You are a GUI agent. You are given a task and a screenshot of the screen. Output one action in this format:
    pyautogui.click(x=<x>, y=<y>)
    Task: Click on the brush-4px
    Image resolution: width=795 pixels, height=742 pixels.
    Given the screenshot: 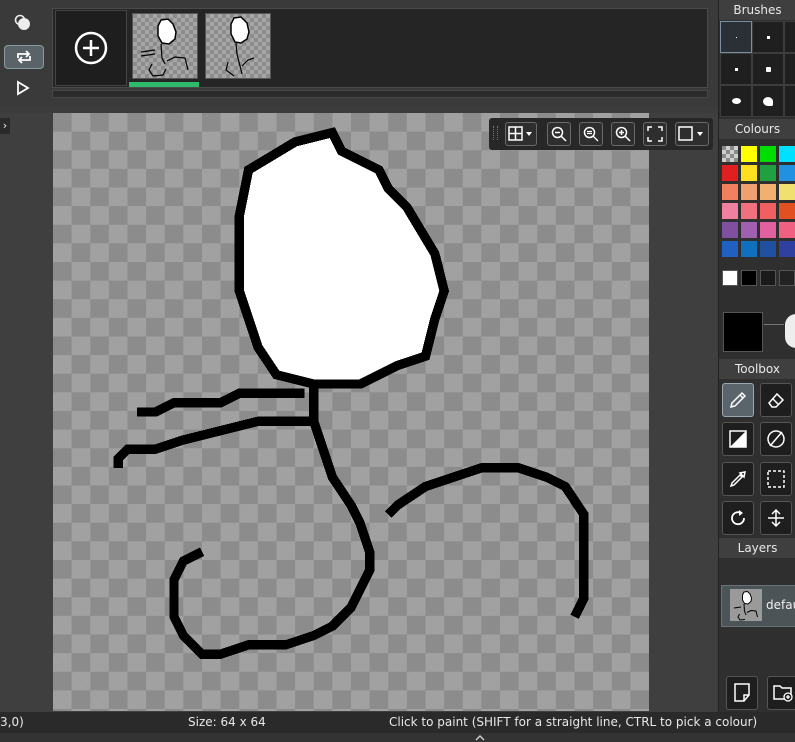 What is the action you would take?
    pyautogui.click(x=736, y=69)
    